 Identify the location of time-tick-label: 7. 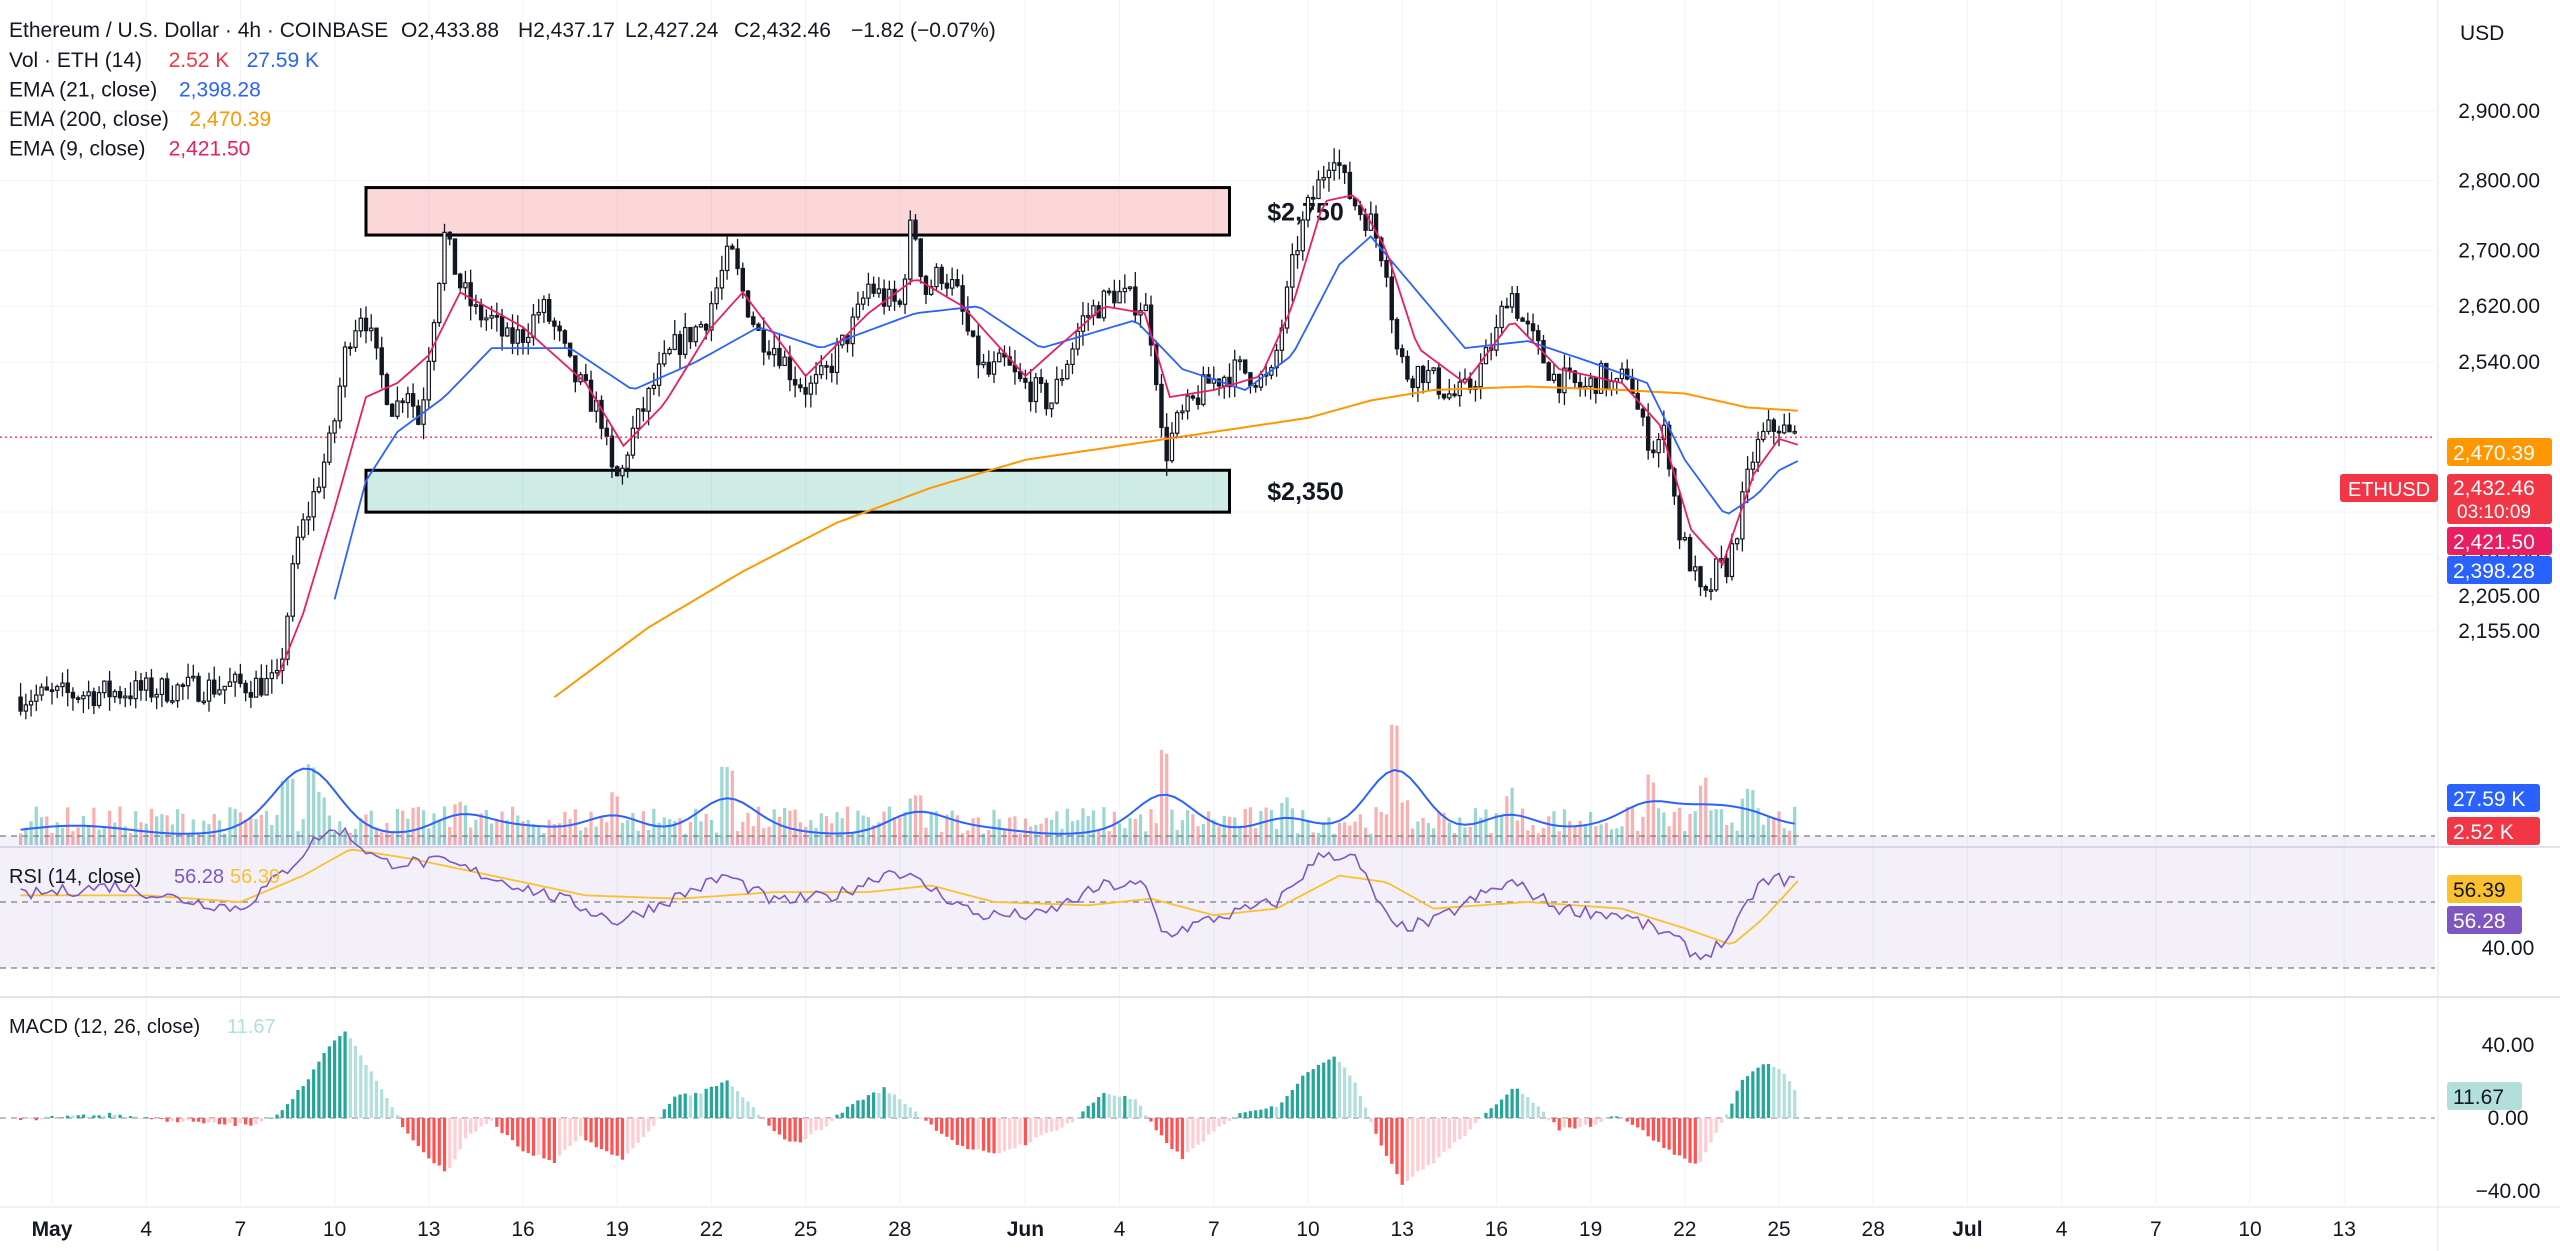
(241, 1229).